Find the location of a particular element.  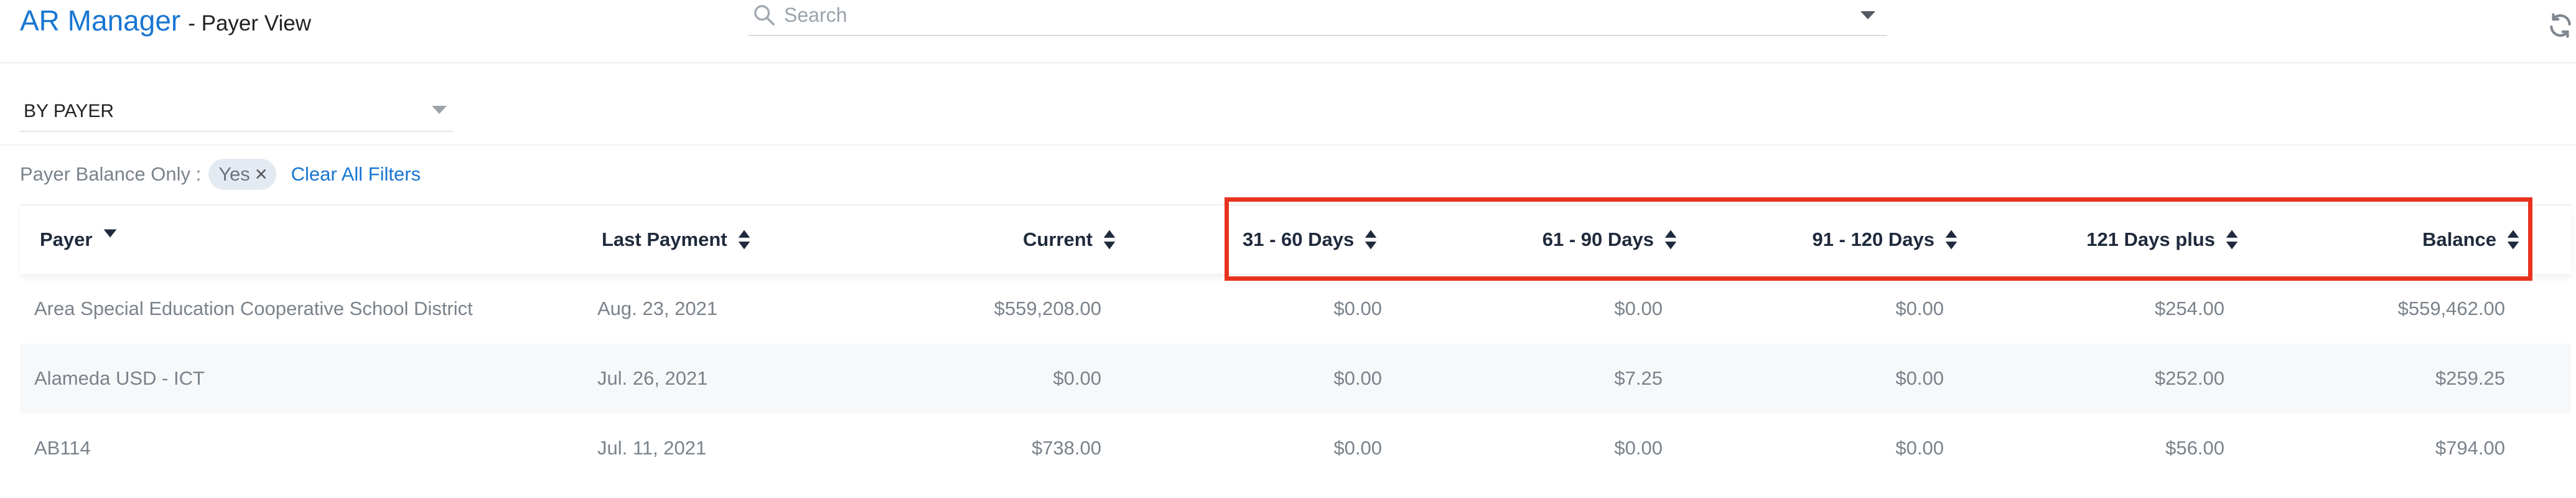

cell-121-days-plus: $254.00 is located at coordinates (2189, 308).